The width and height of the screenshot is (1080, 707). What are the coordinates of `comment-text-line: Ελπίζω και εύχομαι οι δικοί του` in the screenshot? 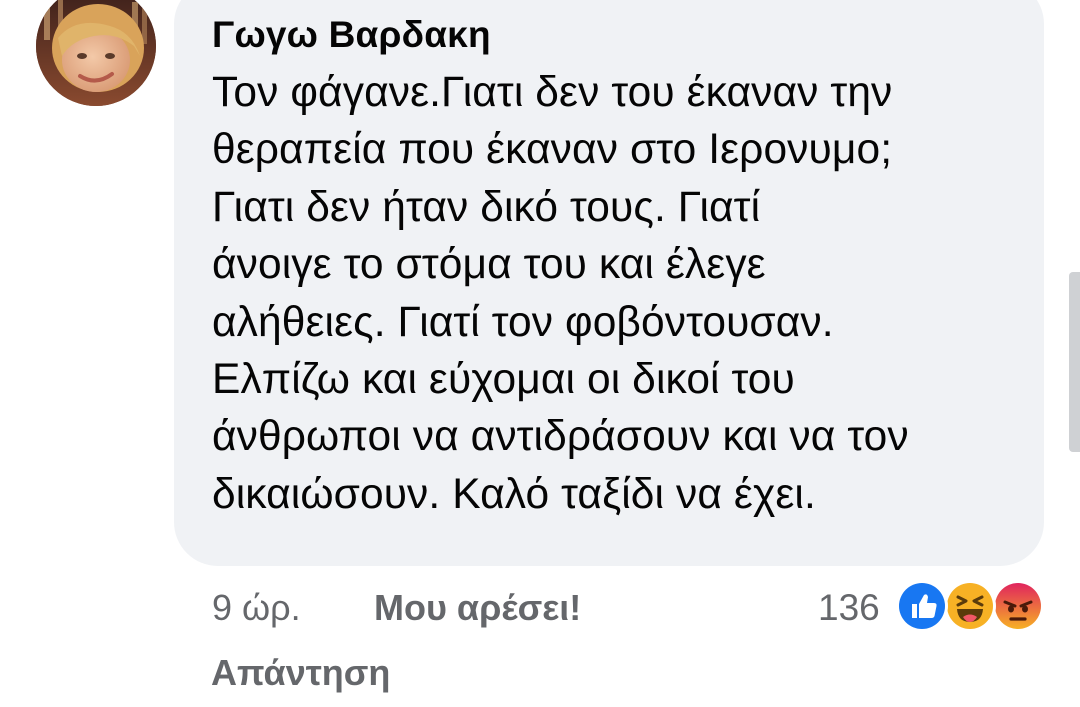 It's located at (503, 380).